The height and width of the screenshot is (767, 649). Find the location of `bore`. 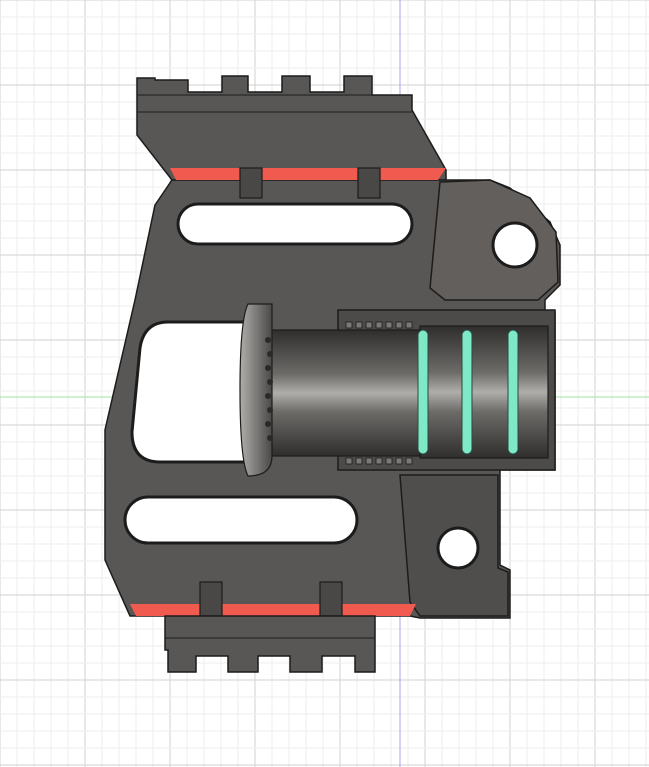

bore is located at coordinates (344, 393).